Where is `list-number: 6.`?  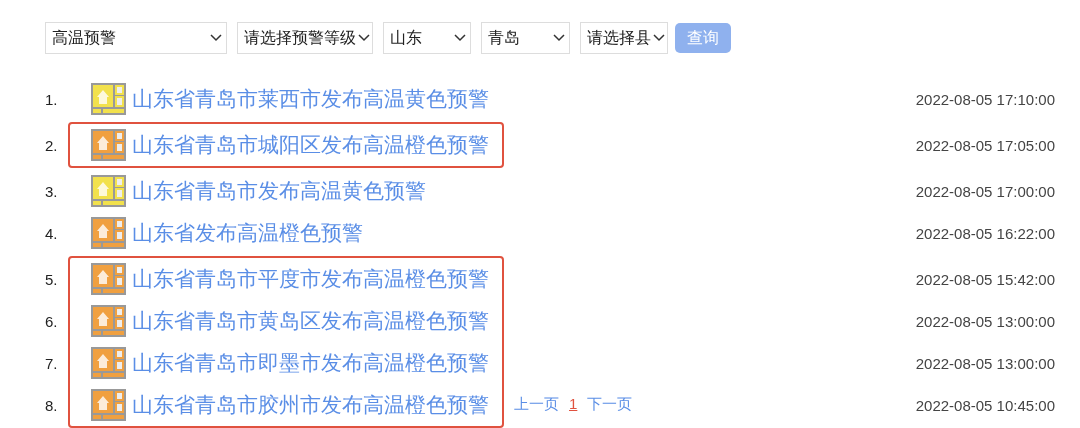
list-number: 6. is located at coordinates (51, 321).